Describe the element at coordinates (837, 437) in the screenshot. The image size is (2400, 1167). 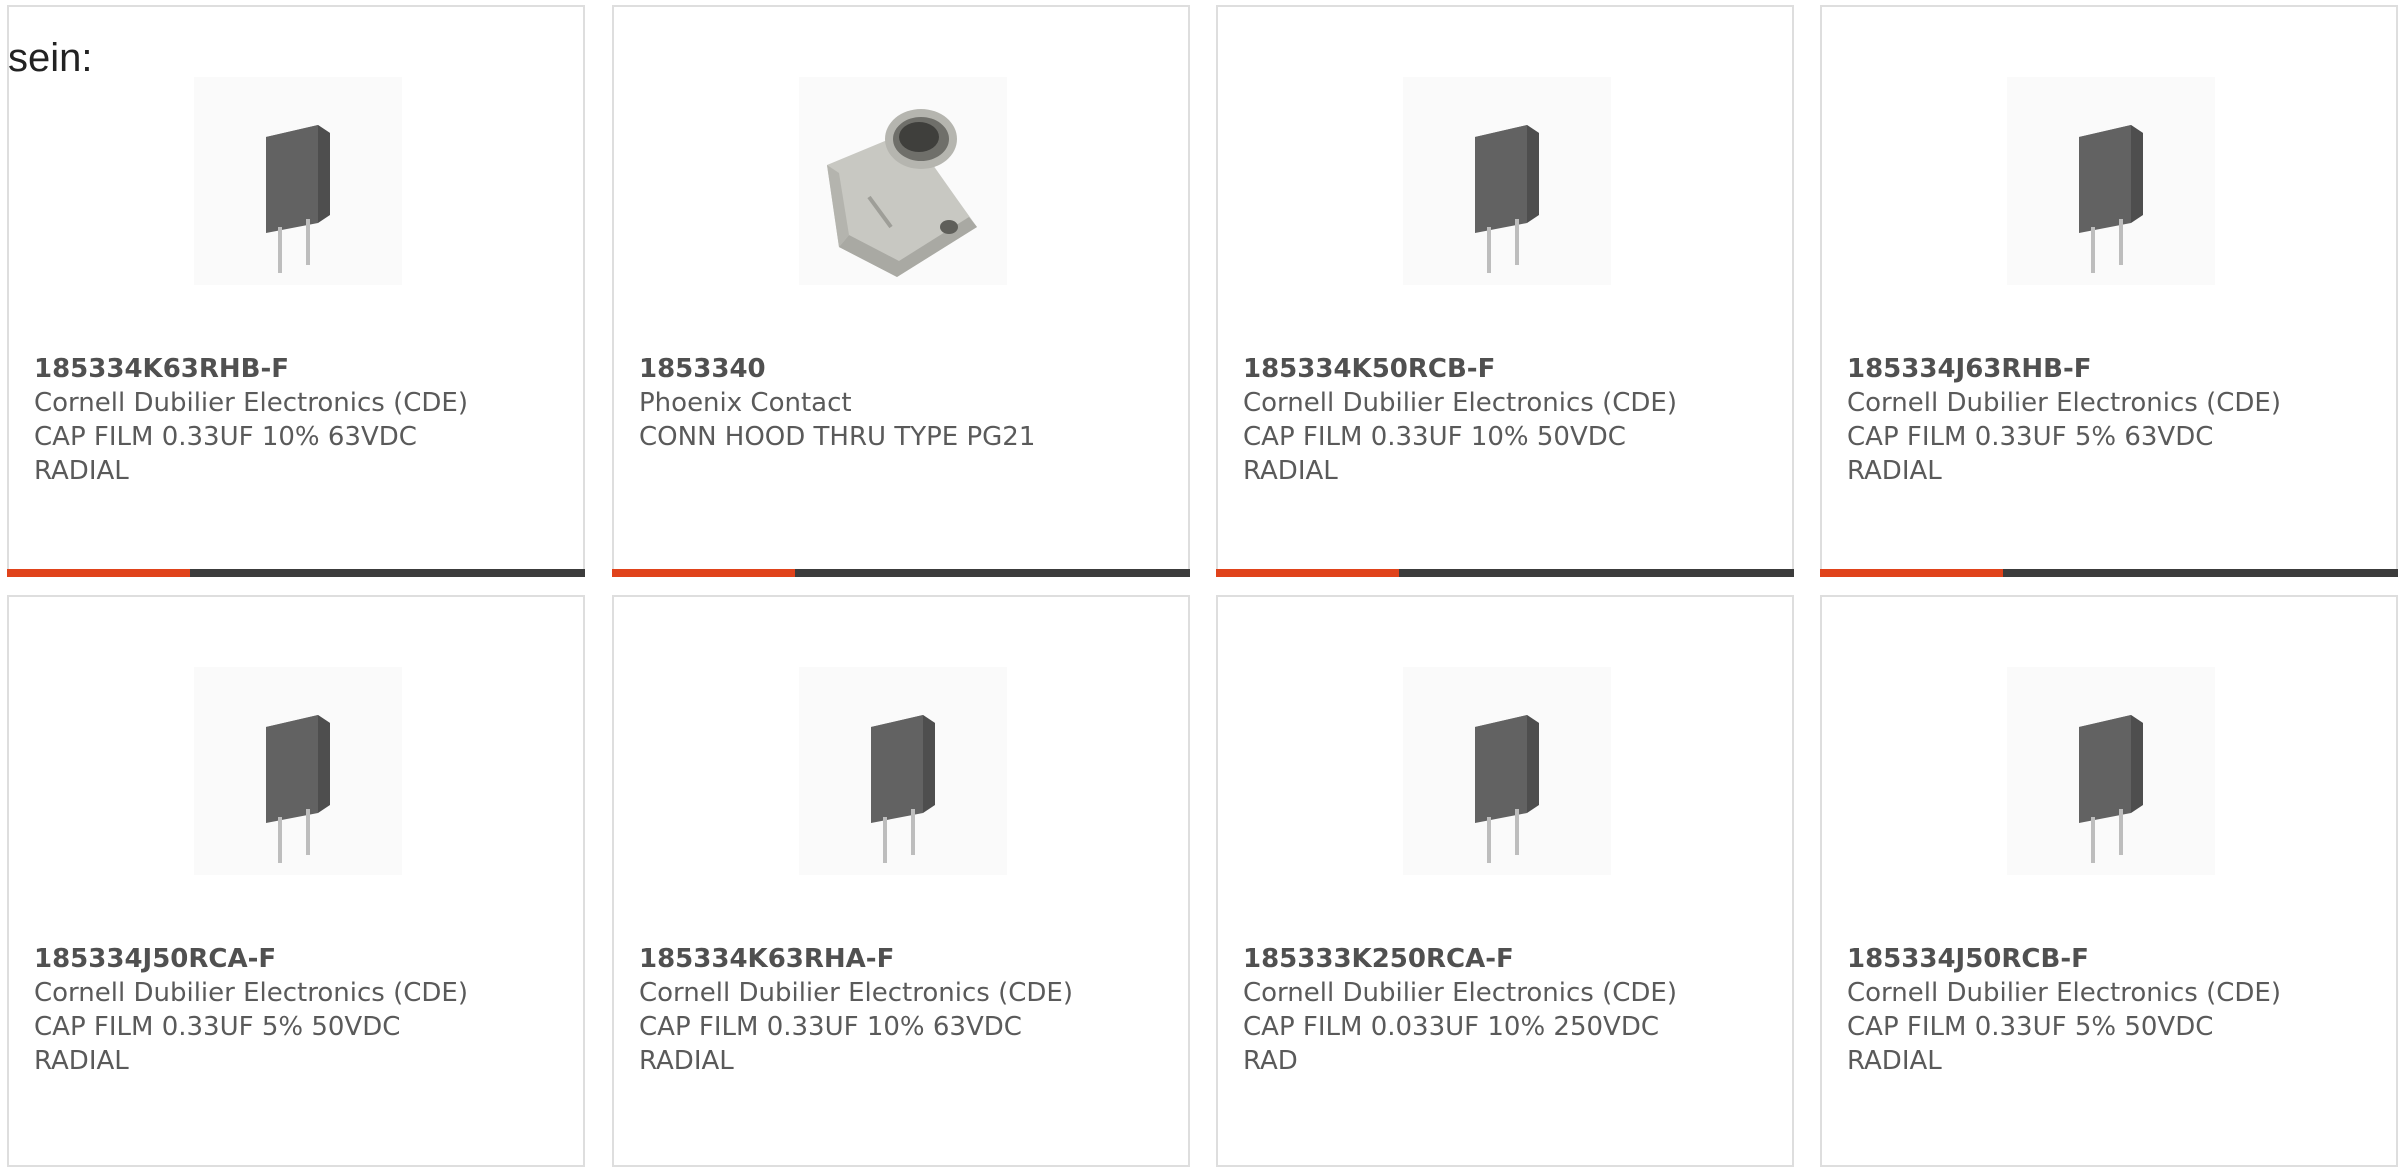
I see `description: CONN HOOD THRU TYPE PG21` at that location.